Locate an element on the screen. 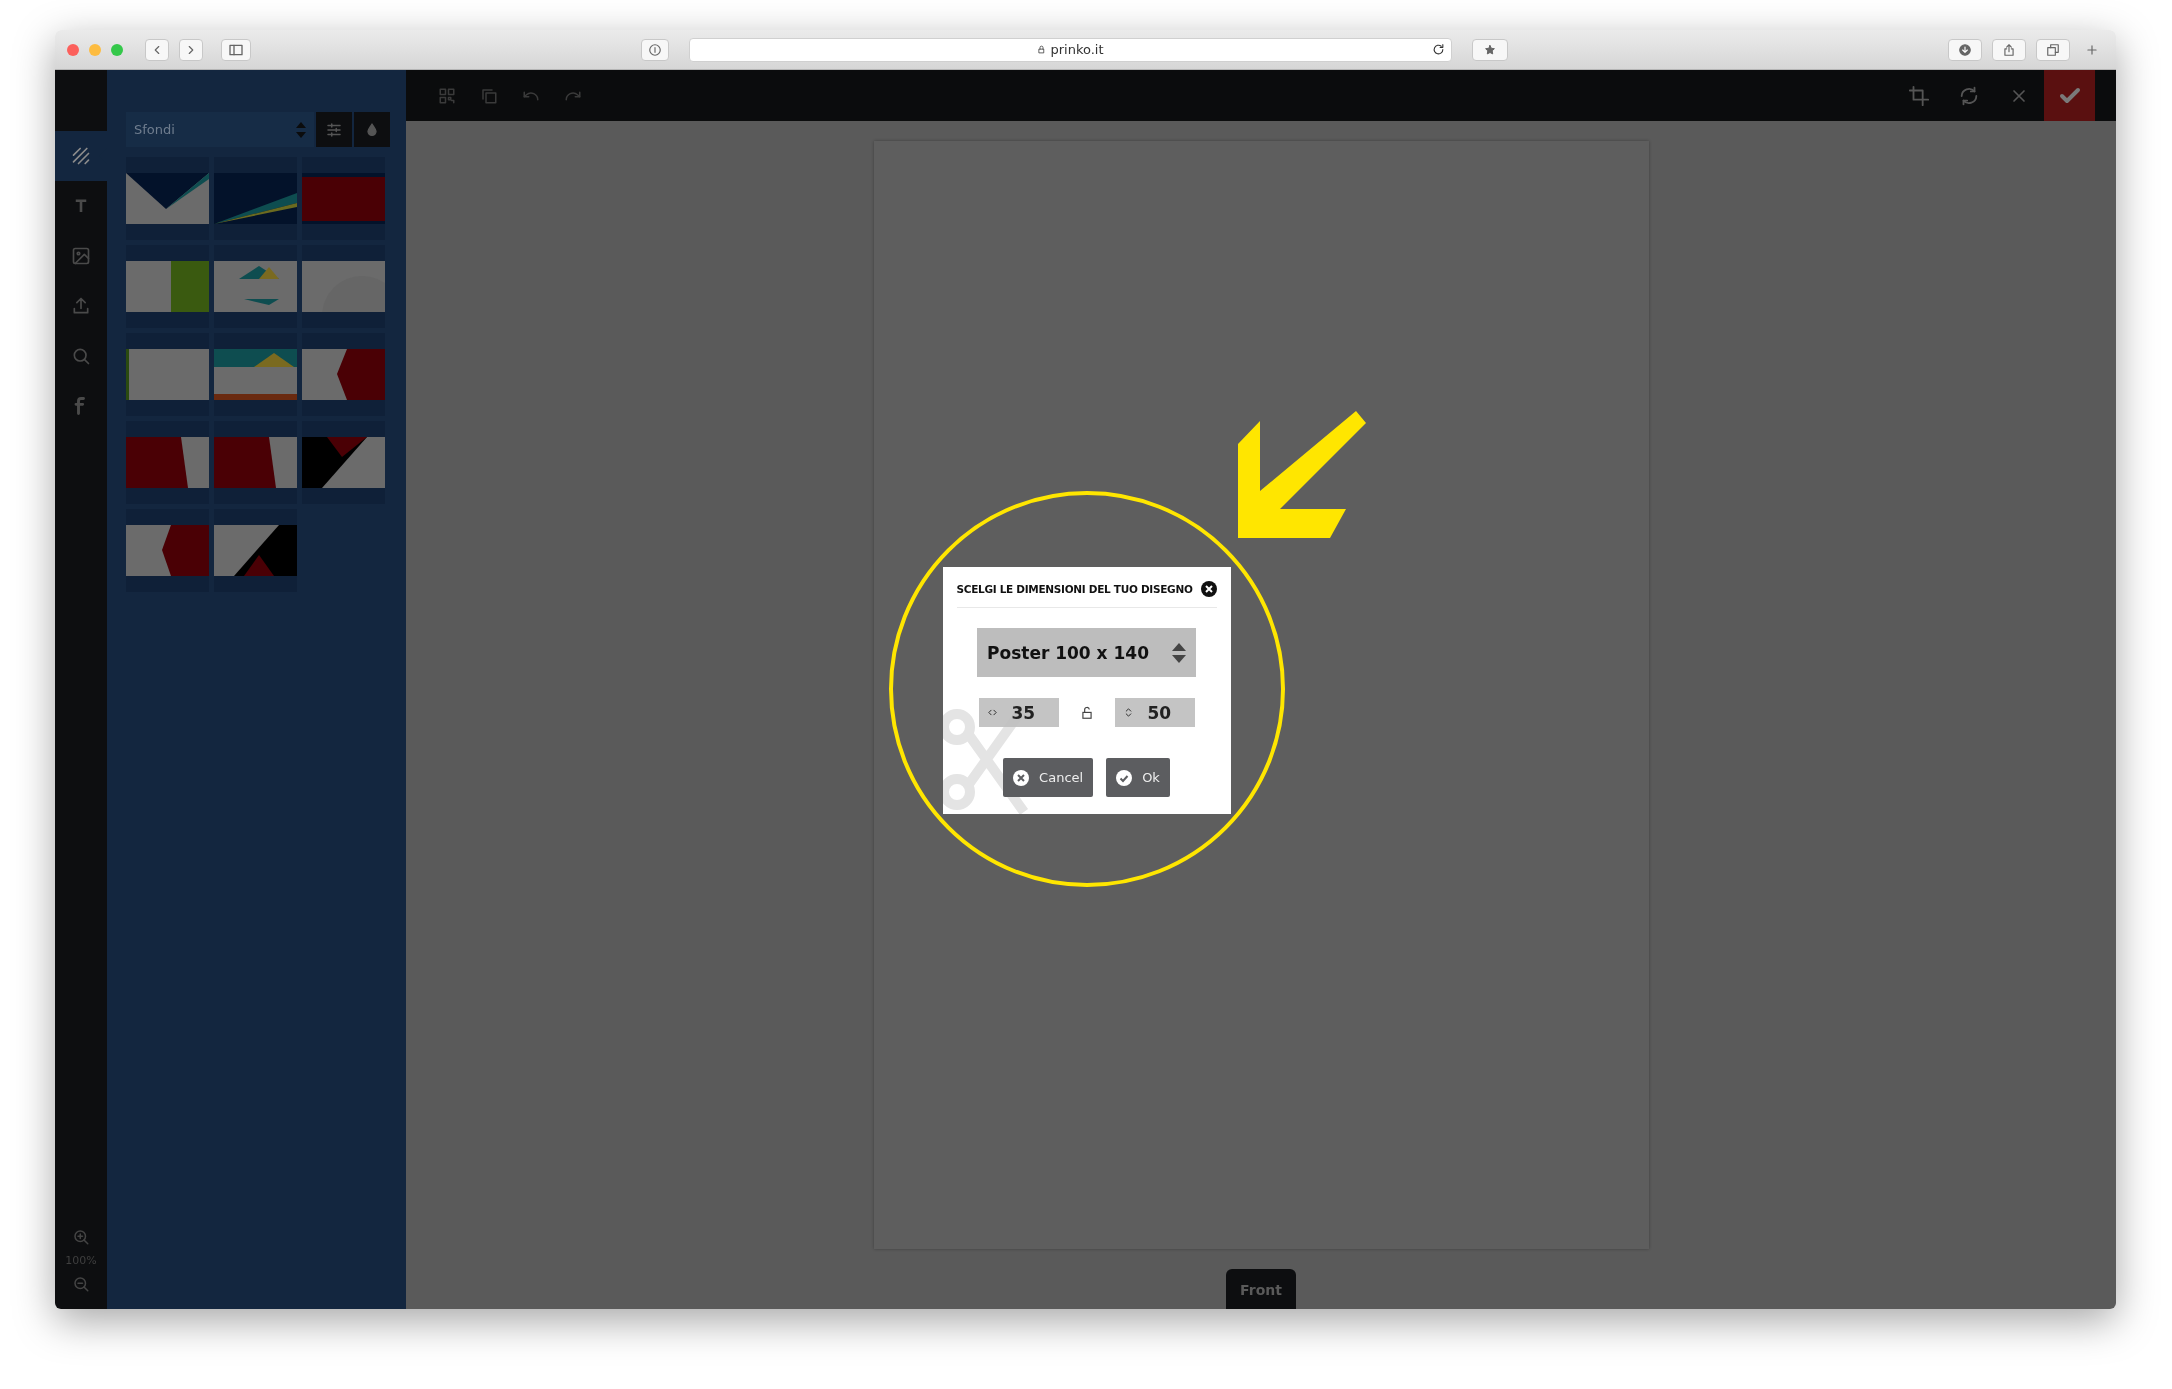 The height and width of the screenshot is (1389, 2172). search-icon is located at coordinates (81, 356).